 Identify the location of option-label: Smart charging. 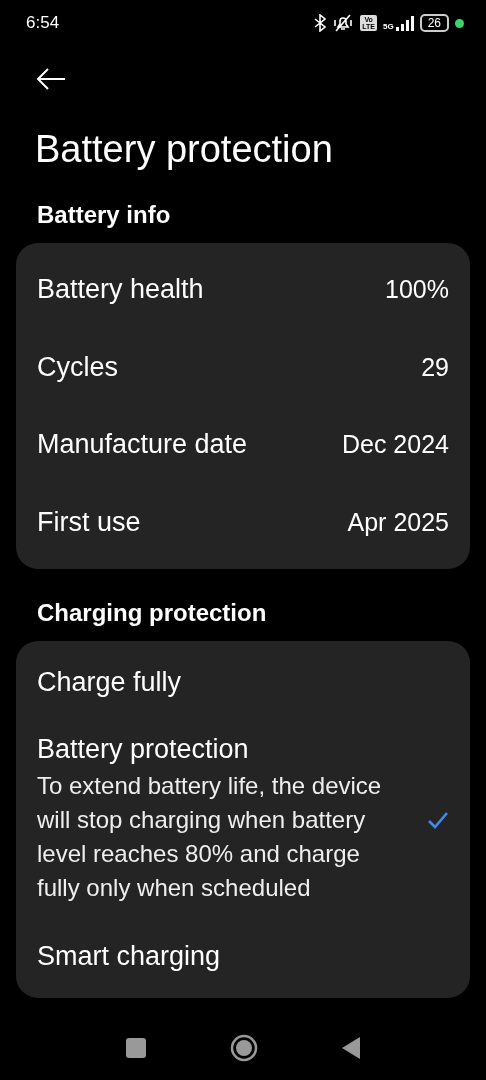
(129, 956).